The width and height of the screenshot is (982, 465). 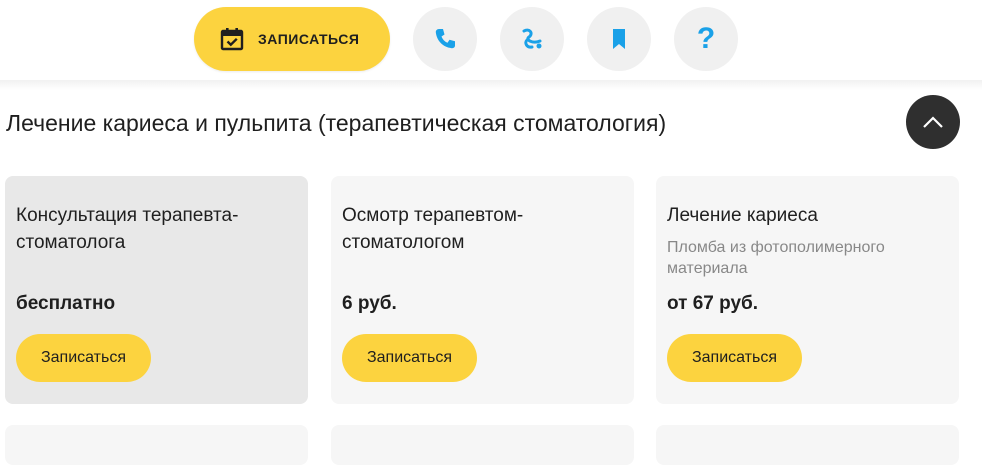 I want to click on route-icon, so click(x=532, y=38).